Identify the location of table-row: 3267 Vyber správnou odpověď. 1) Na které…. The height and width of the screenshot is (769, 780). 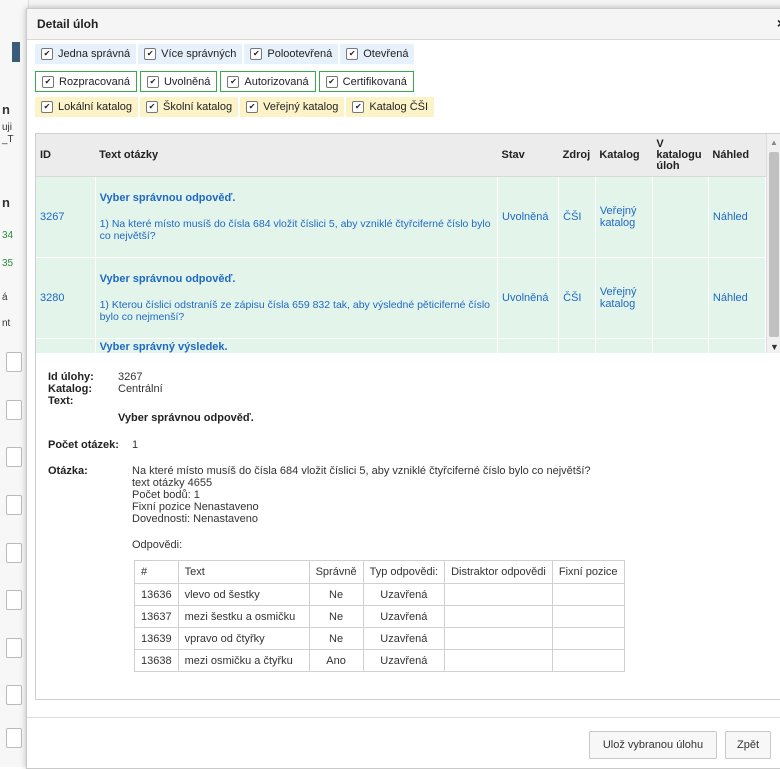
(401, 217).